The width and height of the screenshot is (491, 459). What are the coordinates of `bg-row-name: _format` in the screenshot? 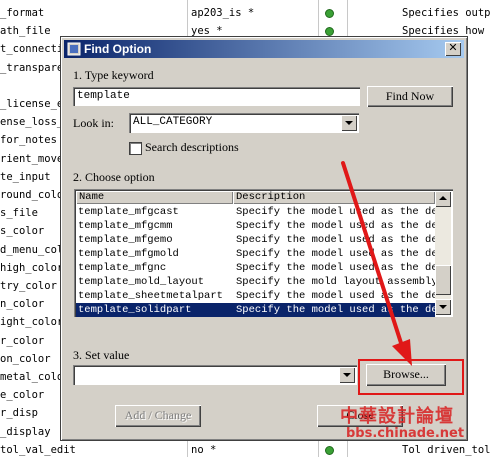 It's located at (22, 13).